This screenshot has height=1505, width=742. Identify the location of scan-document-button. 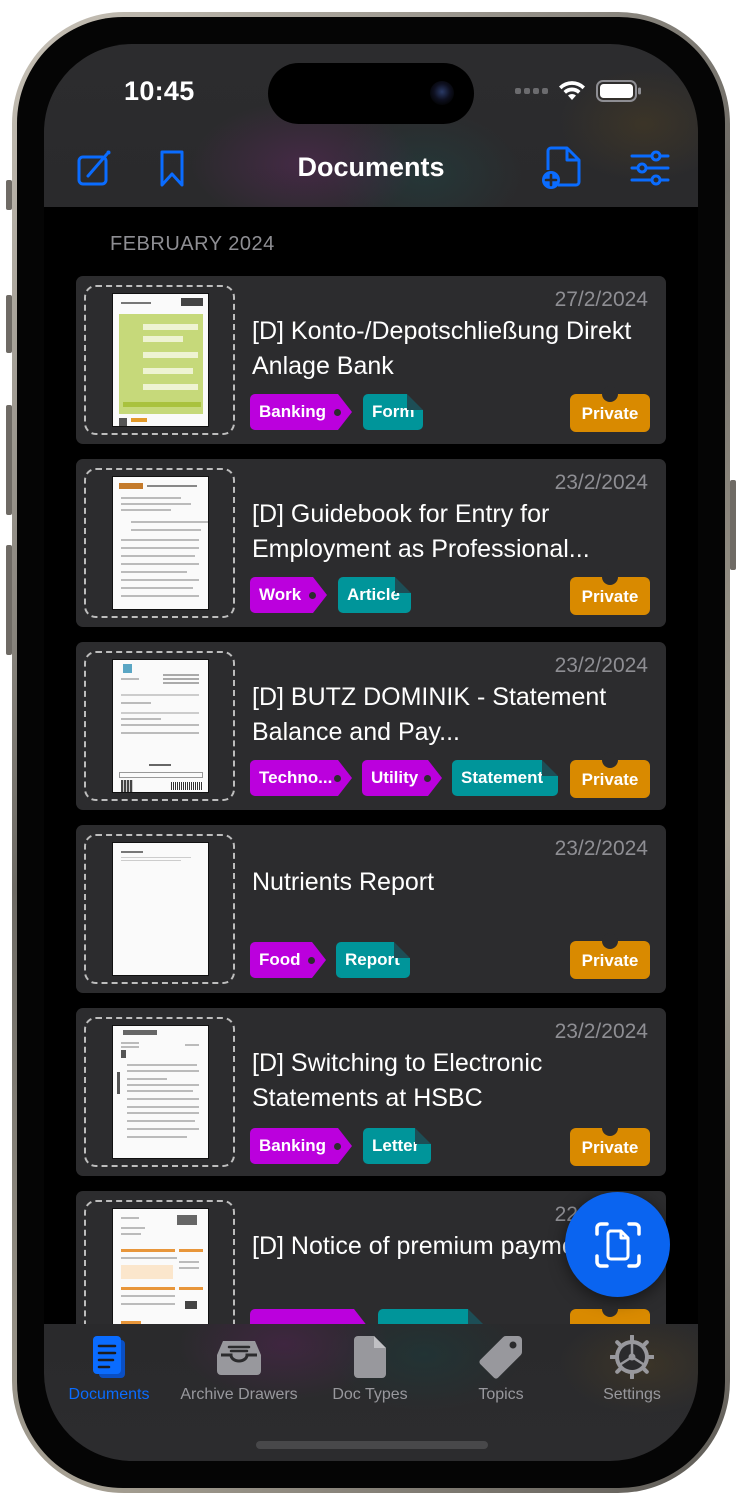
(617, 1244).